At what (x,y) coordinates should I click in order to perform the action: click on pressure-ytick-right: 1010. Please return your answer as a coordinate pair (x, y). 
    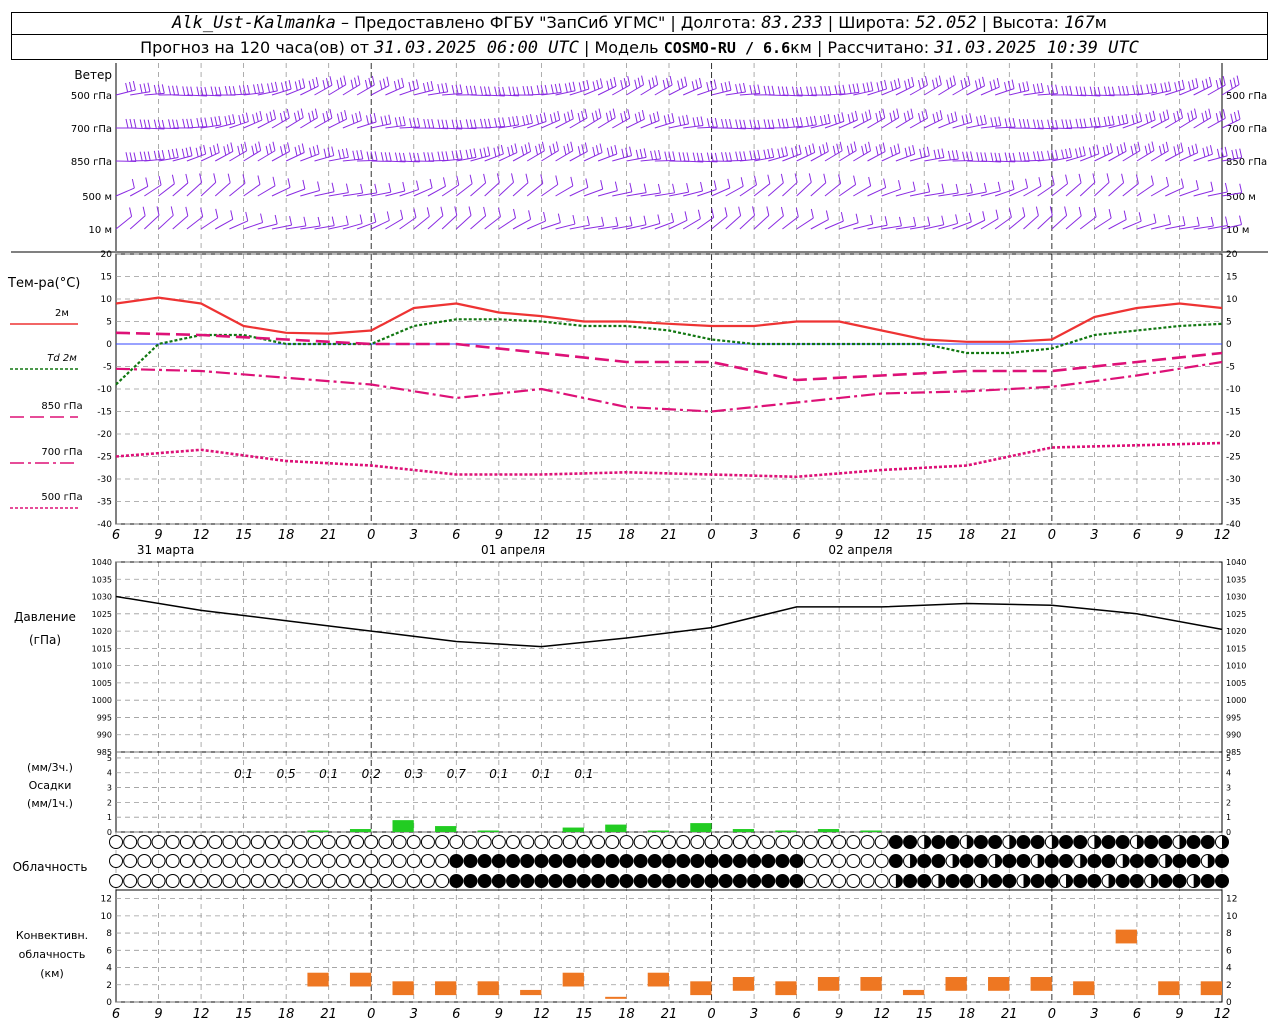
    Looking at the image, I should click on (1236, 666).